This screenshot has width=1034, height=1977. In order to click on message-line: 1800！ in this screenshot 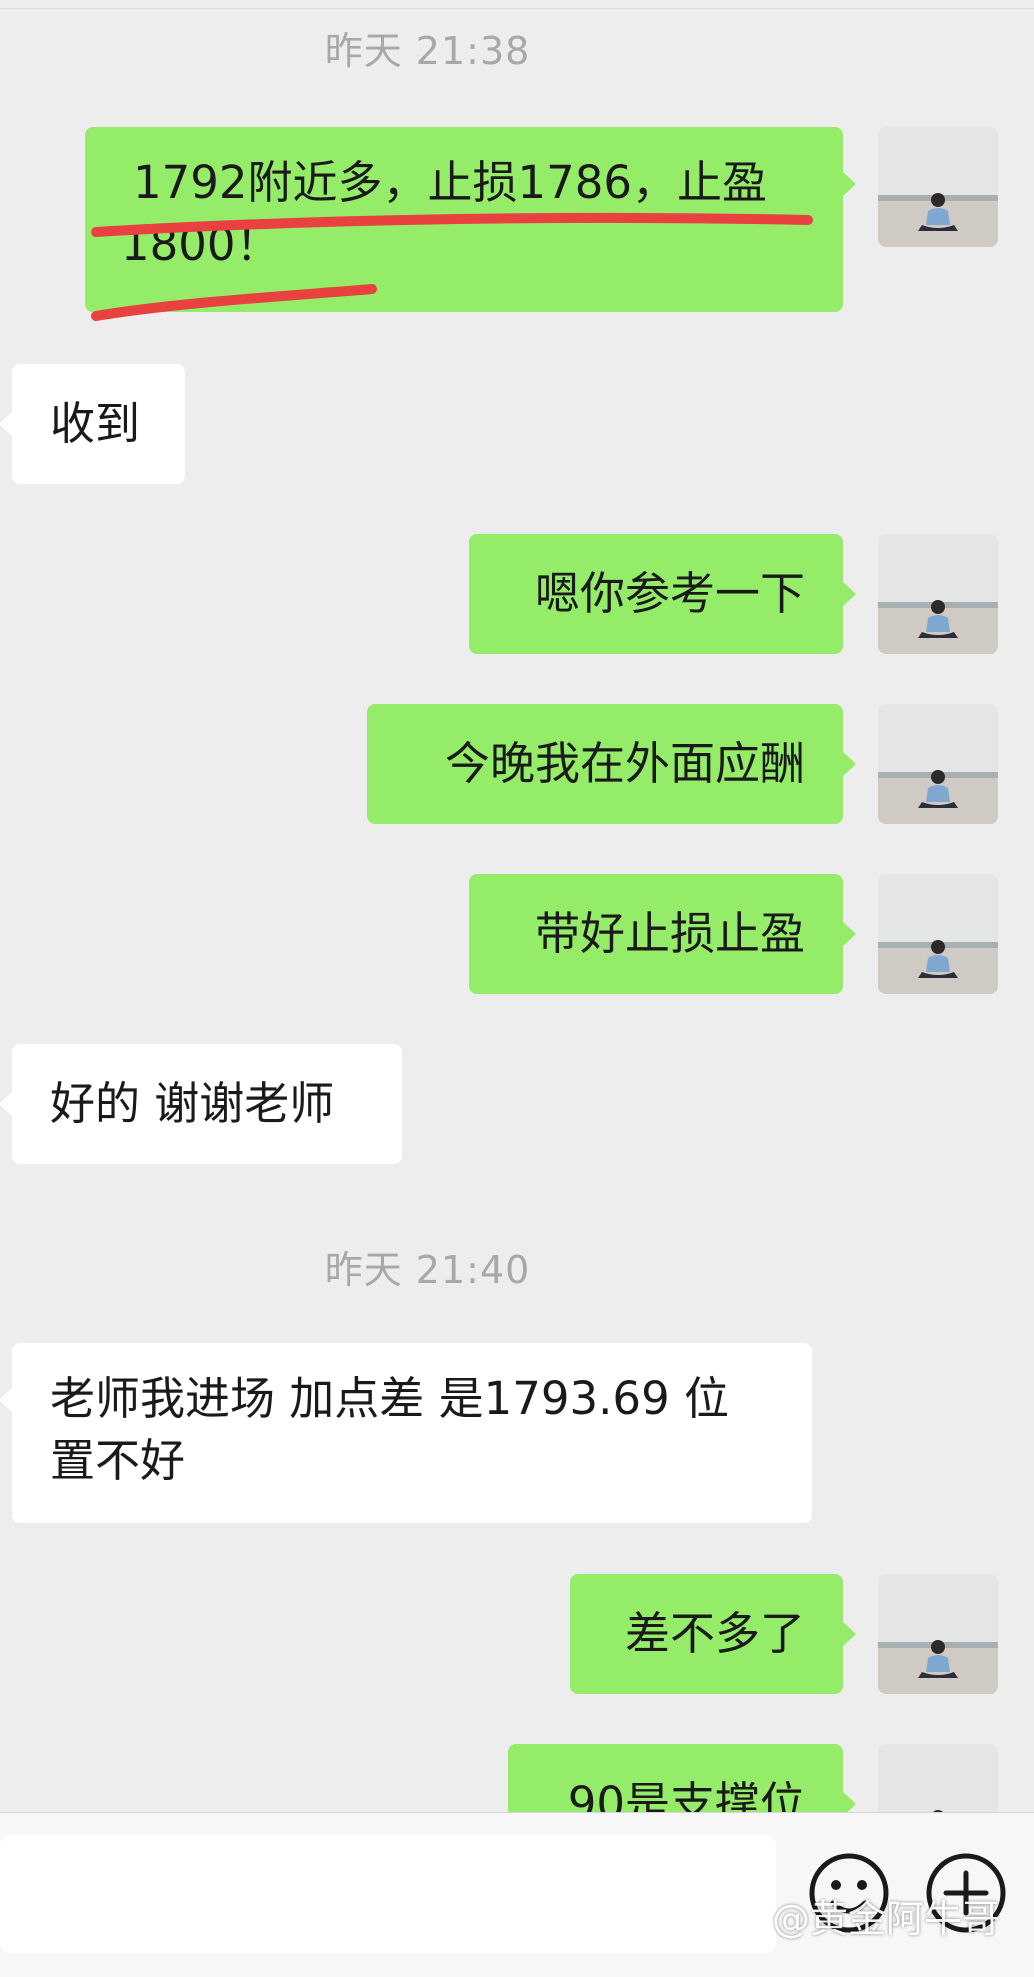, I will do `click(201, 244)`.